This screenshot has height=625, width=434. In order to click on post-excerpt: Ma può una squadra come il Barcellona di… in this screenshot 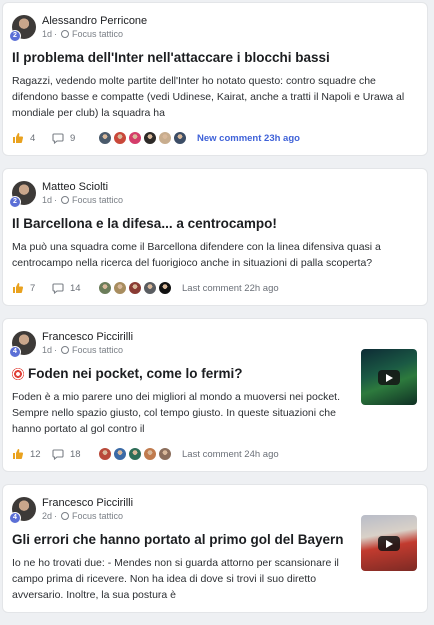, I will do `click(214, 255)`.